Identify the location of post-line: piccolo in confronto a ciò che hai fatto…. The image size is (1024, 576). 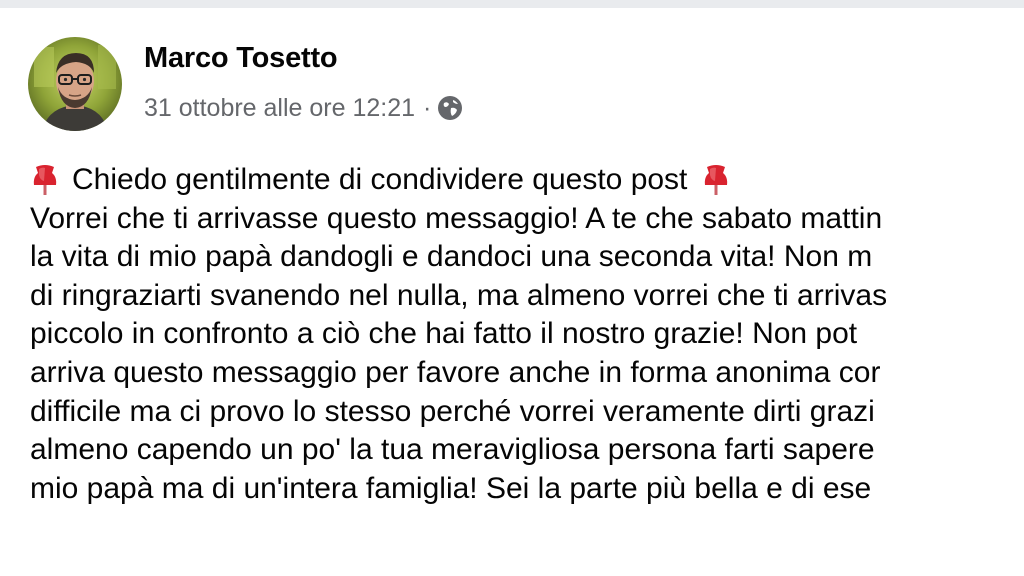
(444, 334).